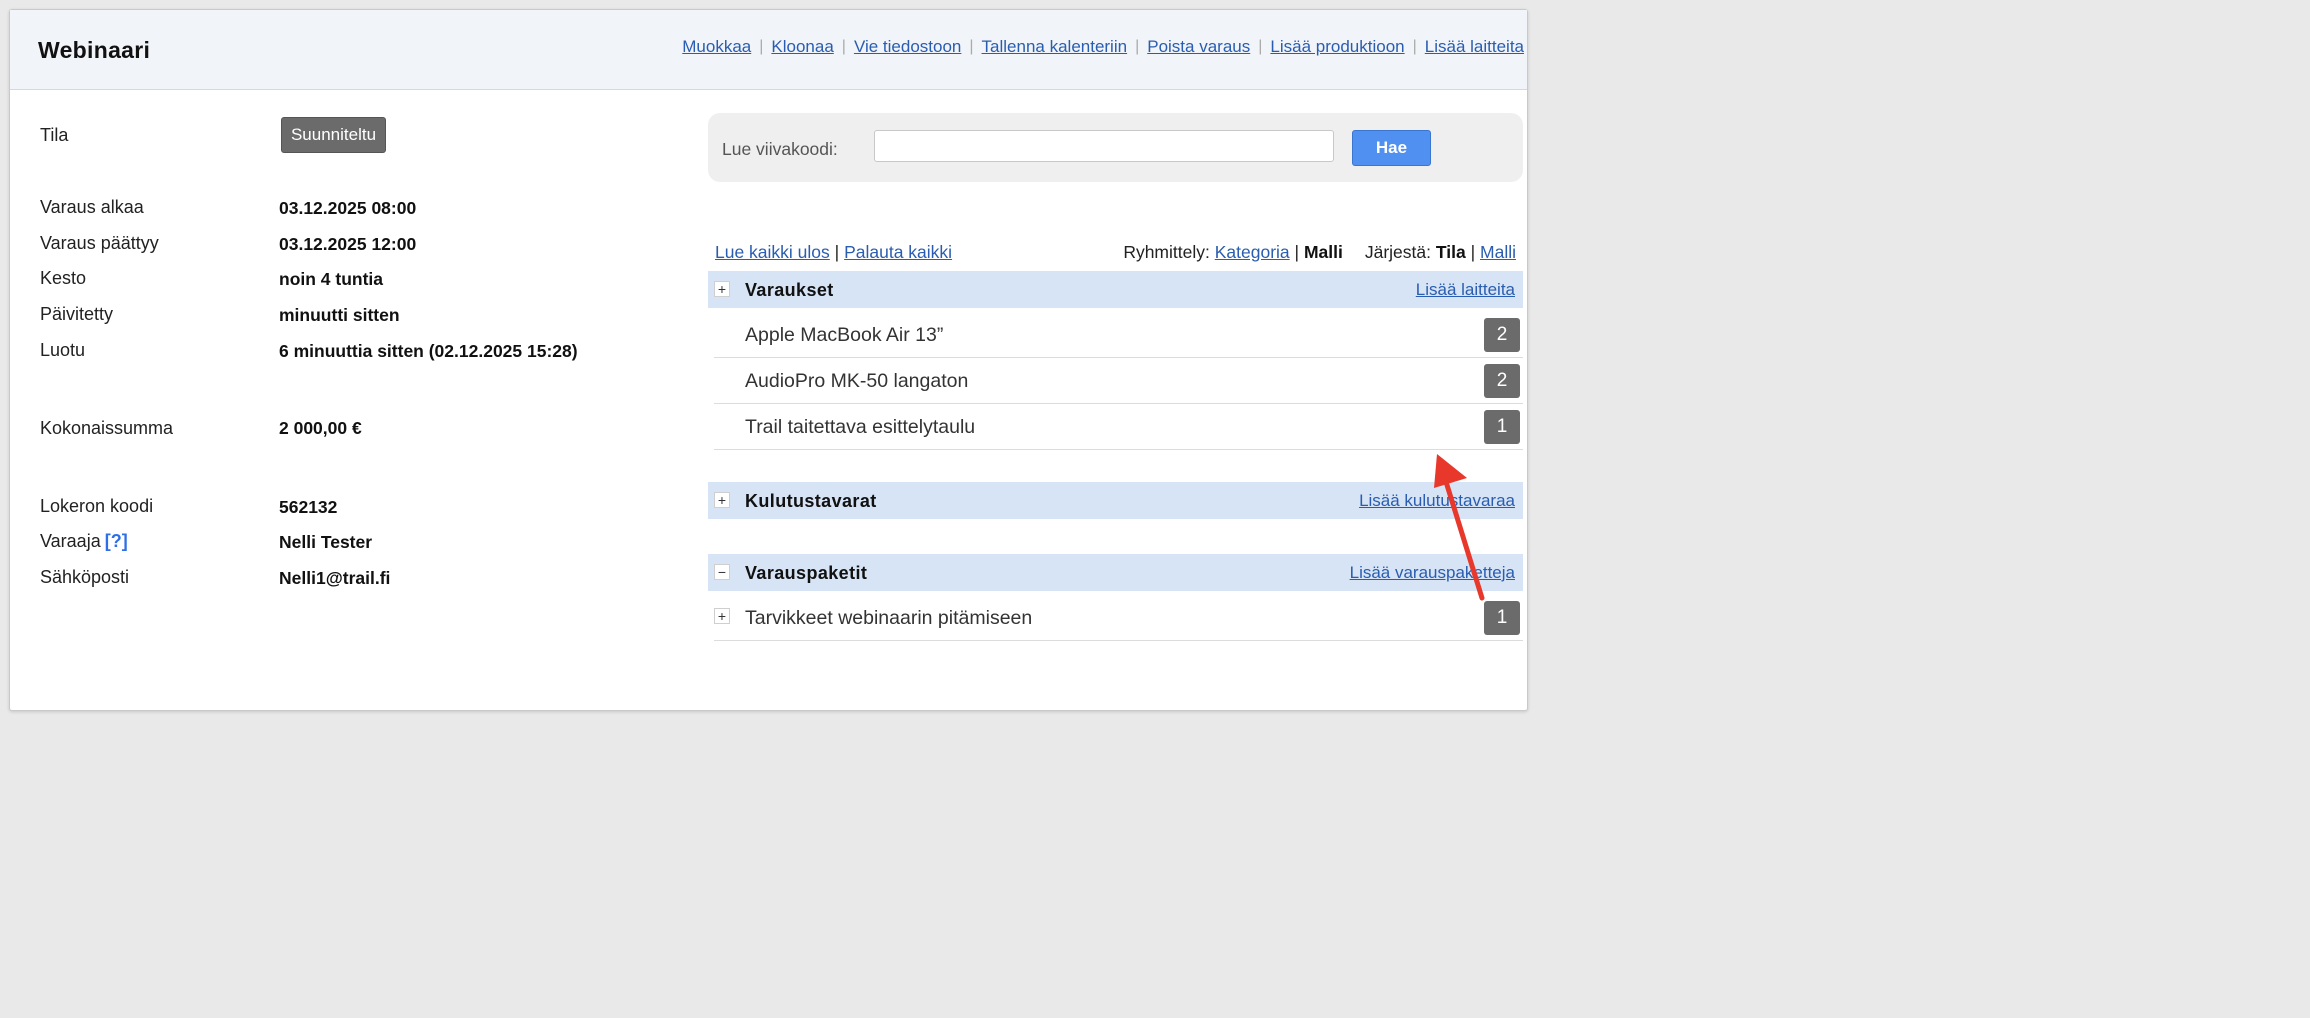  I want to click on duration-value: noin 4 tuntia, so click(331, 279).